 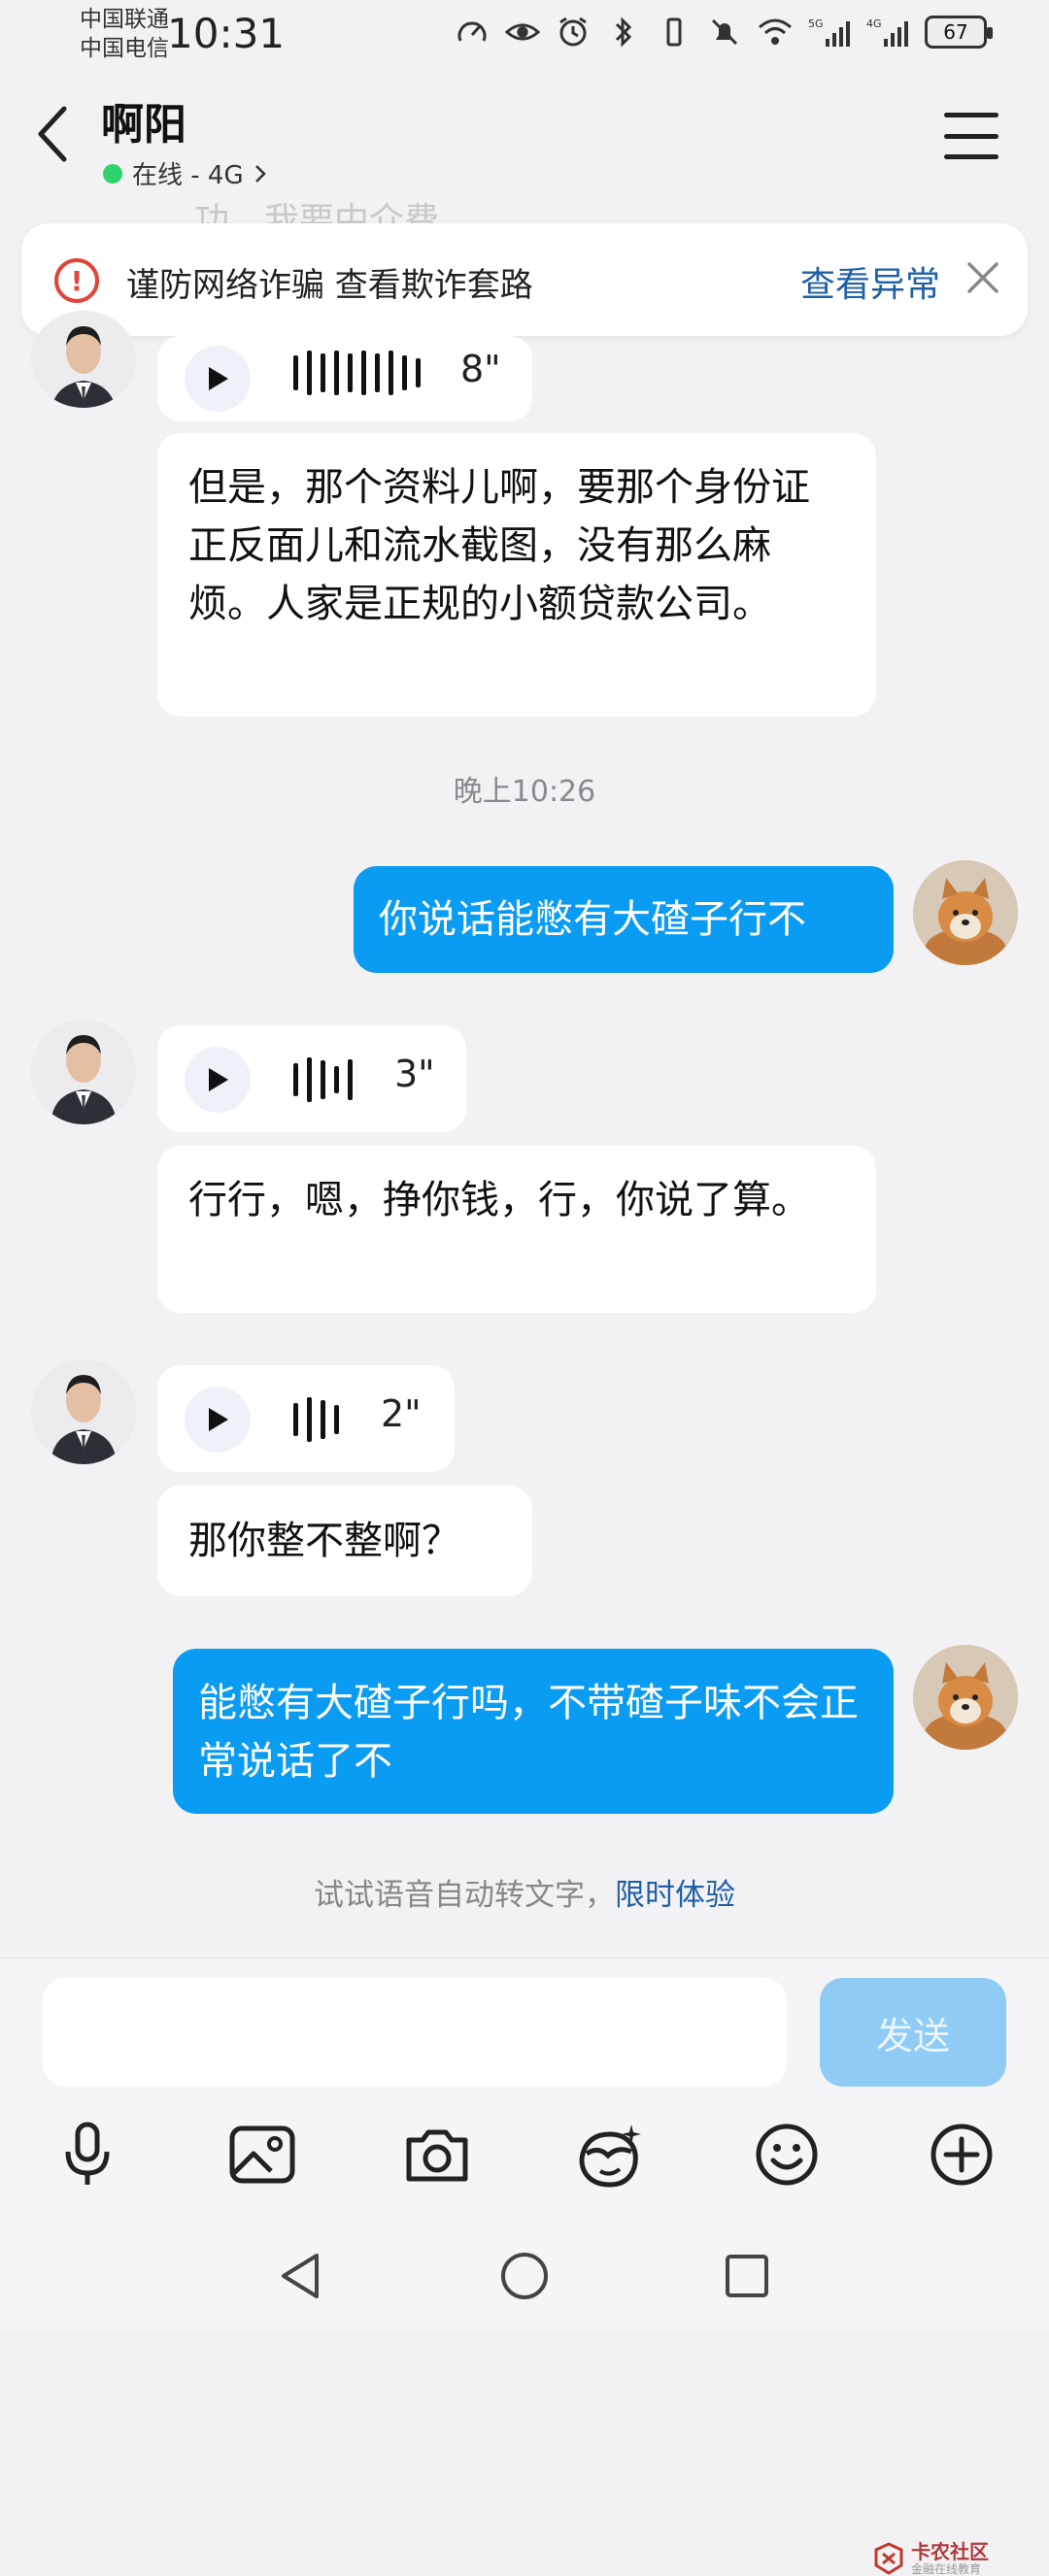 What do you see at coordinates (887, 33) in the screenshot?
I see `signal-4g-icon: 4G` at bounding box center [887, 33].